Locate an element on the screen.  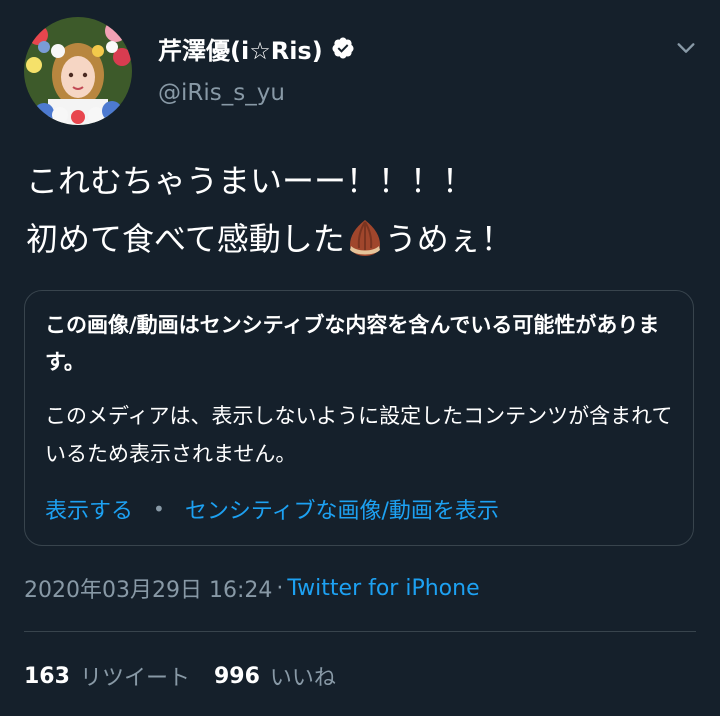
likes-stat: 996 いいね is located at coordinates (287, 676).